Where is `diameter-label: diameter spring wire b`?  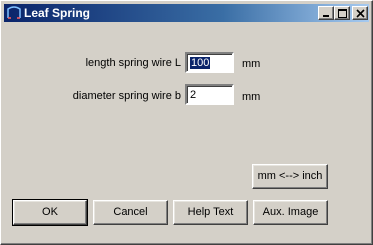
diameter-label: diameter spring wire b is located at coordinates (126, 96).